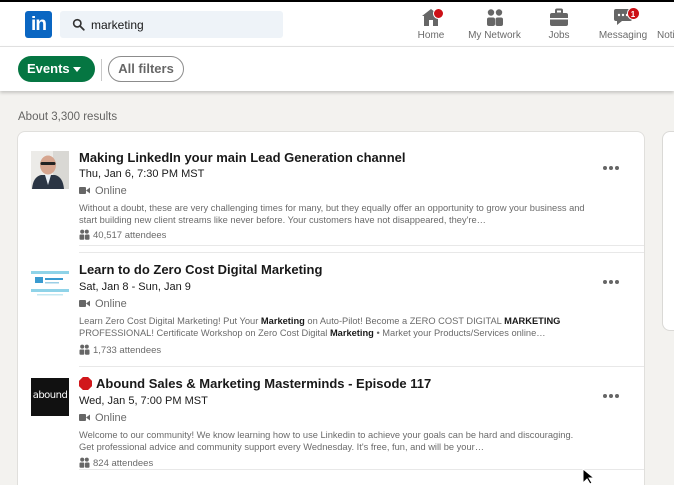 Image resolution: width=674 pixels, height=485 pixels. I want to click on event-date: Thu, Jan 6, 7:30 PM MST, so click(142, 174).